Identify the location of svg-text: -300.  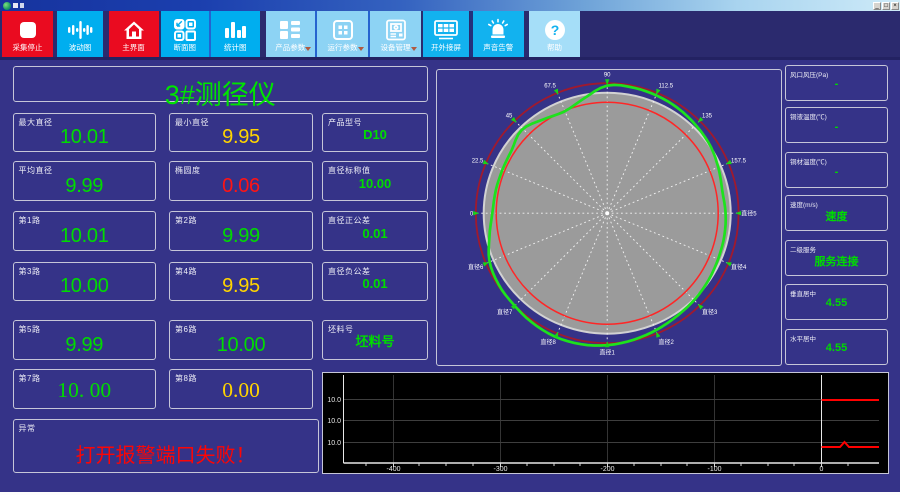
(500, 469).